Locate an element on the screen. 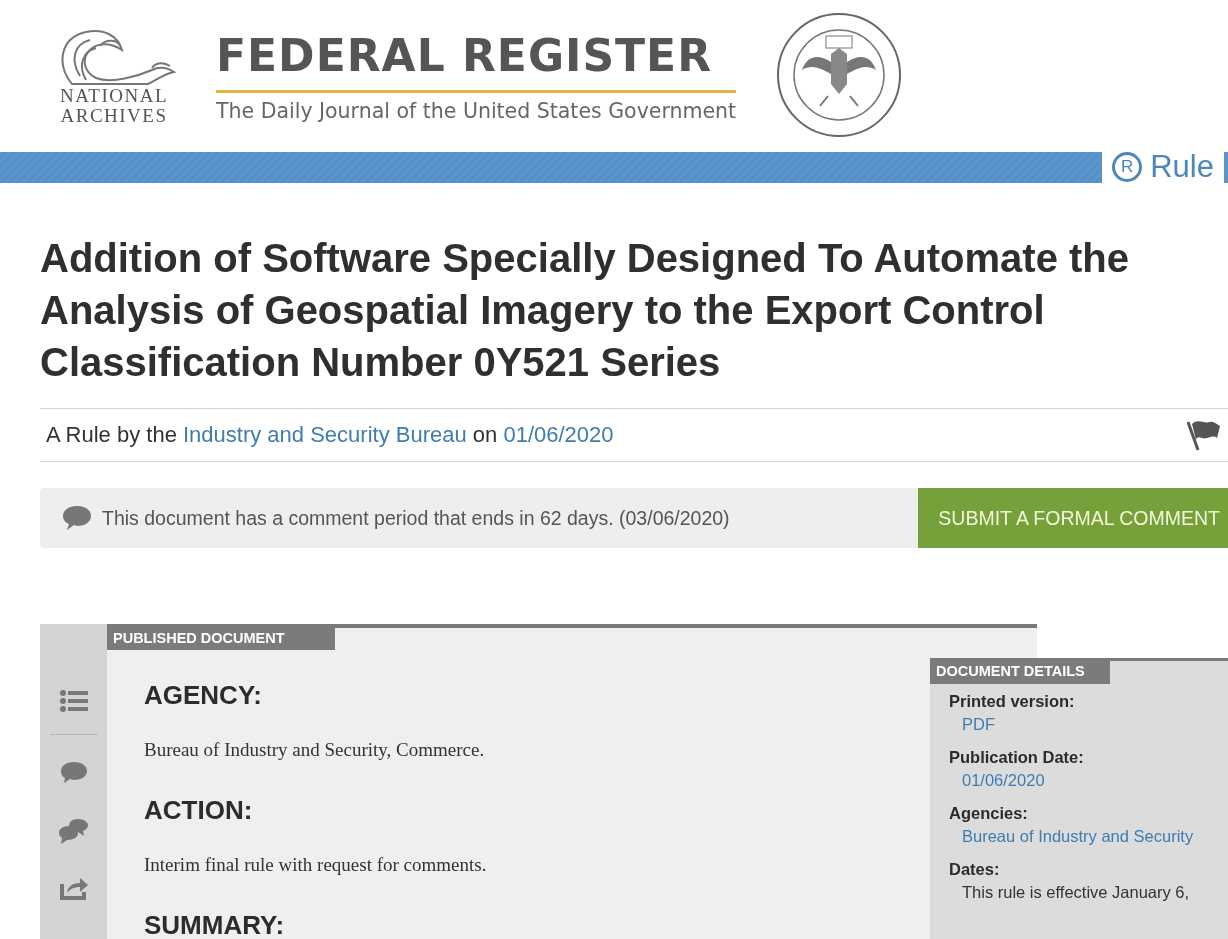  list-icon is located at coordinates (73, 701).